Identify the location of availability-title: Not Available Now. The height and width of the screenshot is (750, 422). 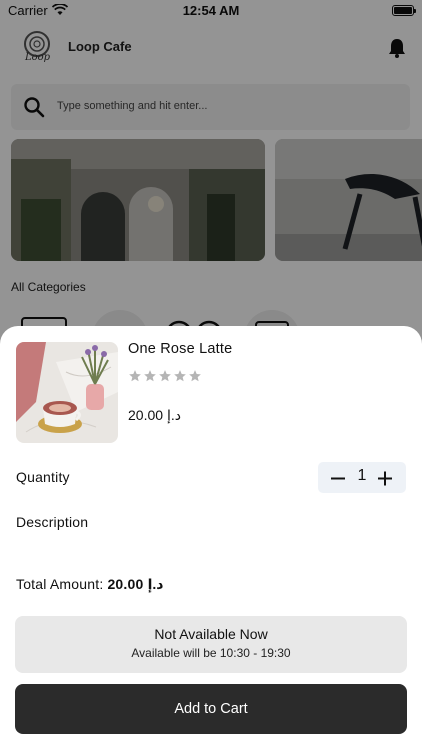
(211, 634).